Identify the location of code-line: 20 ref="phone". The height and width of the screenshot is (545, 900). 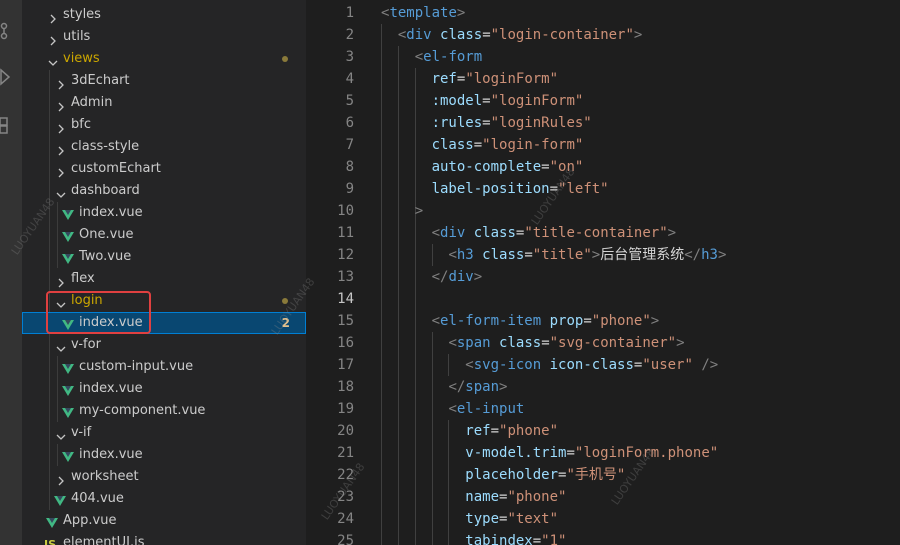
(603, 431).